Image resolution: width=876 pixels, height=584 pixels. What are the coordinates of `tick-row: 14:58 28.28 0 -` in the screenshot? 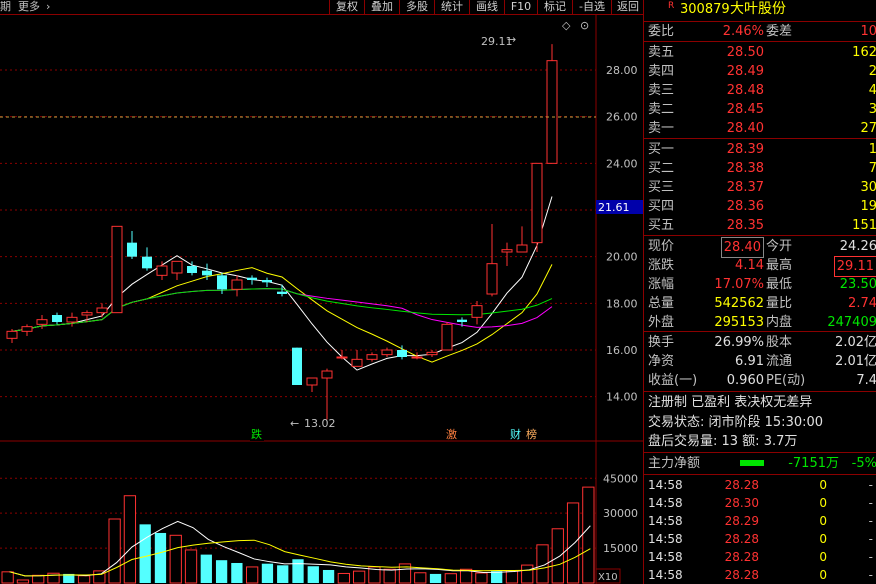 It's located at (760, 557).